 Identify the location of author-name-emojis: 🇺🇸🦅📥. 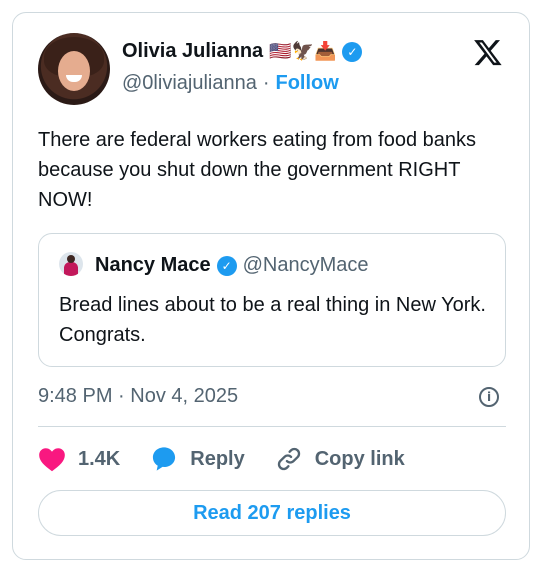
(303, 51).